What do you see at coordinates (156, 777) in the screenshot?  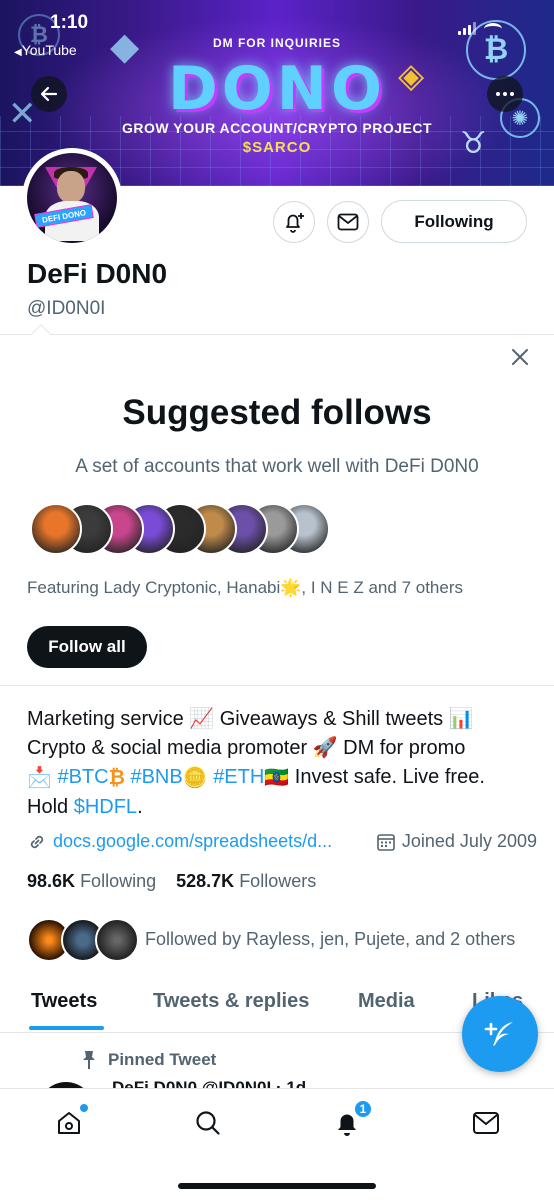 I see `hashtag-bnb: #BNB` at bounding box center [156, 777].